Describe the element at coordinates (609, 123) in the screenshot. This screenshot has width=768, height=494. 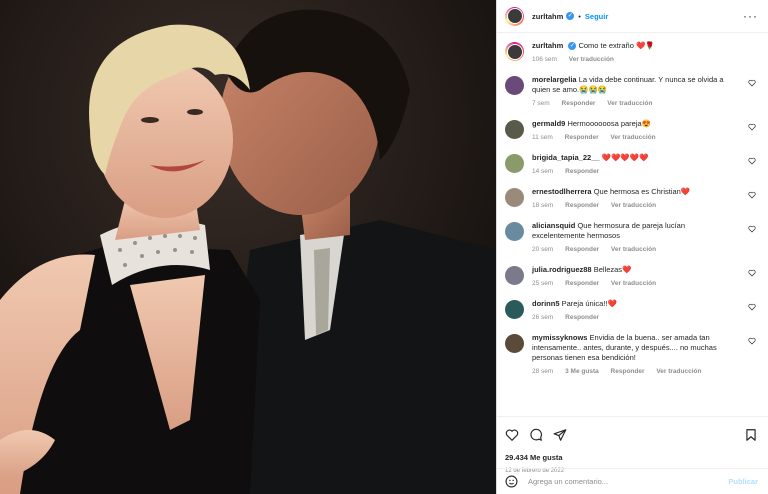
I see `comment-text: Hermoooooosa pareja😍` at that location.